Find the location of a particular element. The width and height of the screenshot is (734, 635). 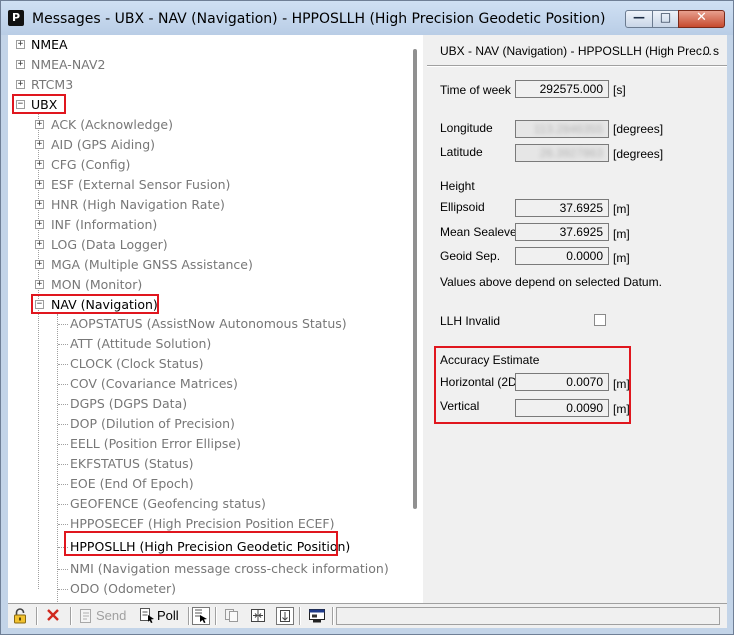

geoid-sep-value: 0.0000 is located at coordinates (562, 256).